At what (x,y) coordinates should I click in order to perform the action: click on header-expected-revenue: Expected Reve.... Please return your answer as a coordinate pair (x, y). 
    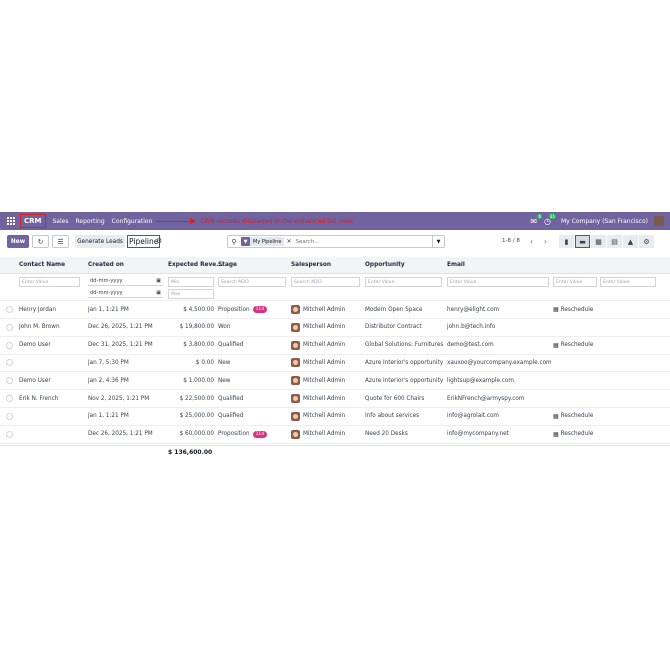
    Looking at the image, I should click on (195, 265).